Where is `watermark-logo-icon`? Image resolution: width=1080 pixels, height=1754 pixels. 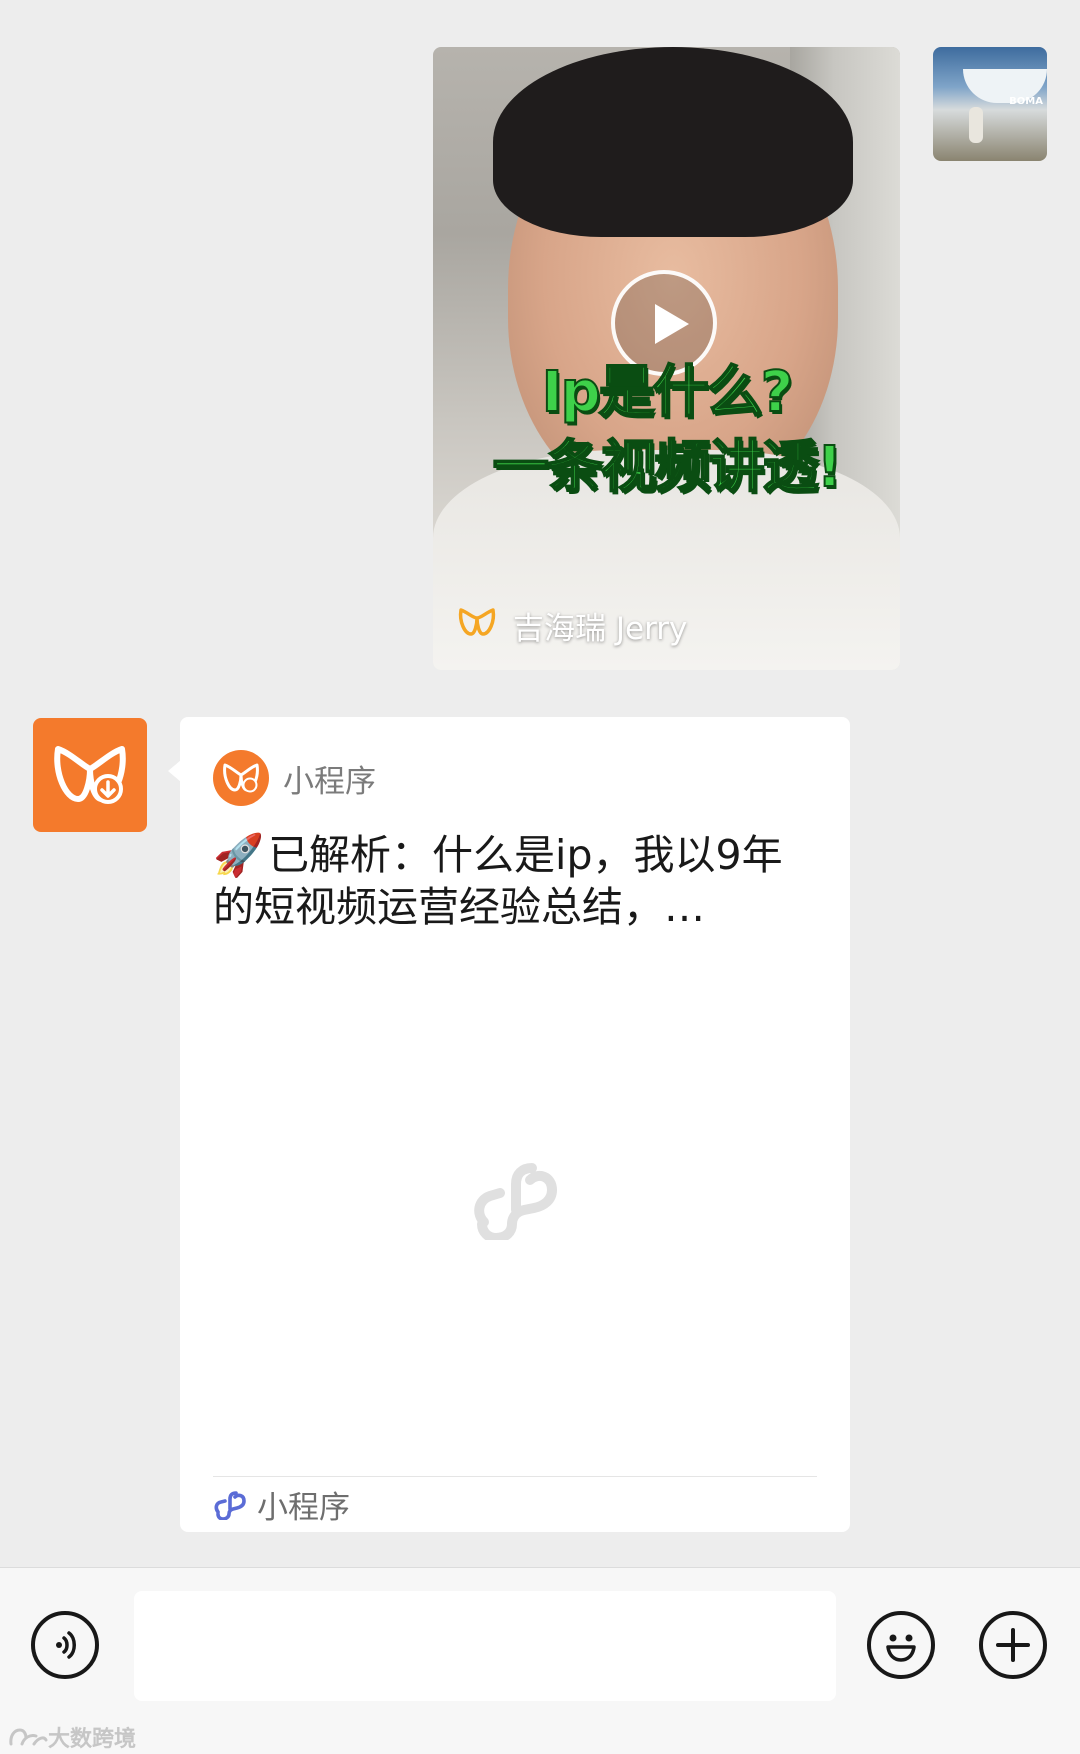 watermark-logo-icon is located at coordinates (28, 1737).